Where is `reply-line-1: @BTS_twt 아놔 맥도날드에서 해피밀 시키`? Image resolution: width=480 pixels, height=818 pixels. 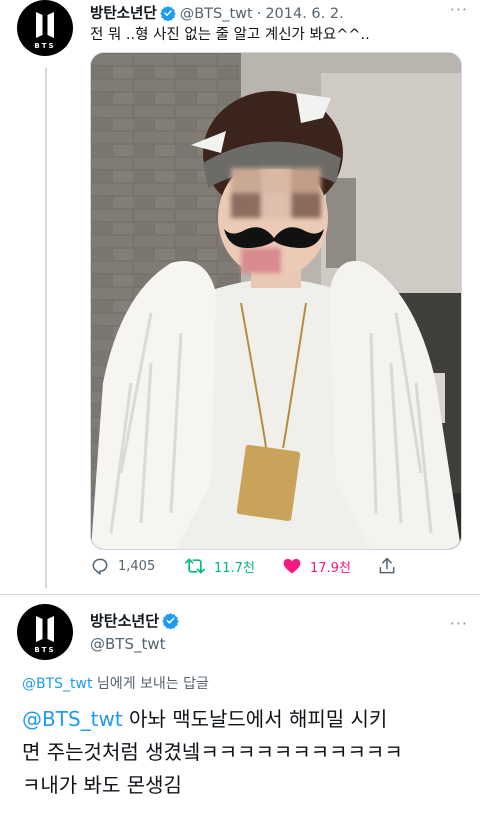 reply-line-1: @BTS_twt 아놔 맥도날드에서 해피밀 시키 is located at coordinates (247, 719).